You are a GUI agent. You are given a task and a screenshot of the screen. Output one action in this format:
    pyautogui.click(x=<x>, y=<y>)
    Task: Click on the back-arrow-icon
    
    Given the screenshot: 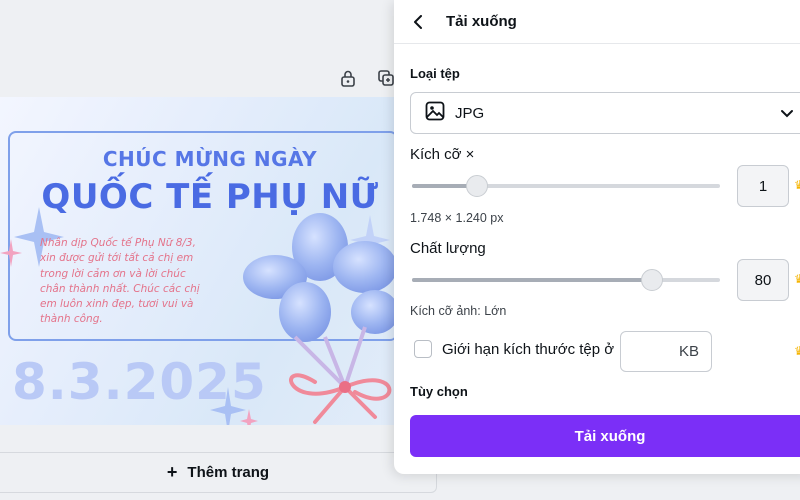 What is the action you would take?
    pyautogui.click(x=420, y=22)
    